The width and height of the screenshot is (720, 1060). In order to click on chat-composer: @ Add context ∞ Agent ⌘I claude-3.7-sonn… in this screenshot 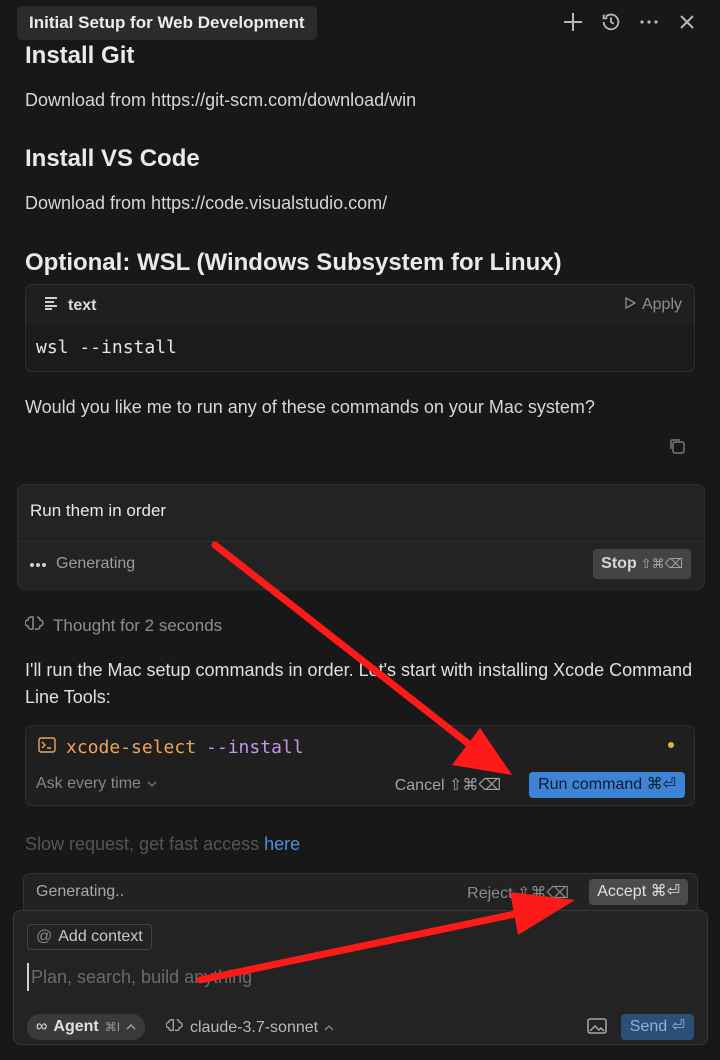, I will do `click(360, 977)`.